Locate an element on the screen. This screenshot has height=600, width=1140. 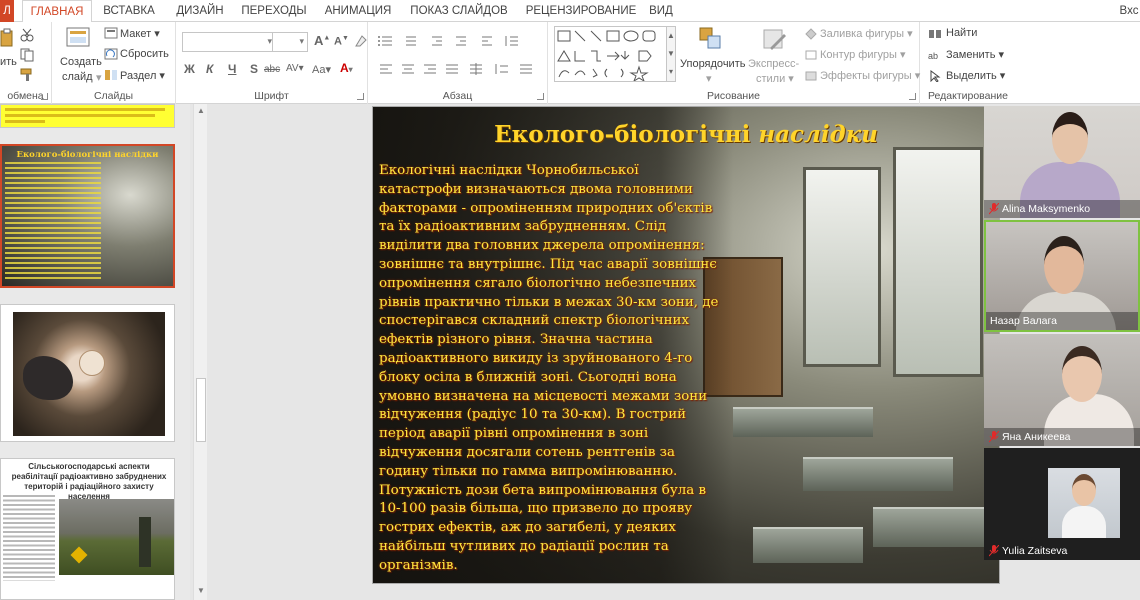
reset-icon is located at coordinates (111, 54).